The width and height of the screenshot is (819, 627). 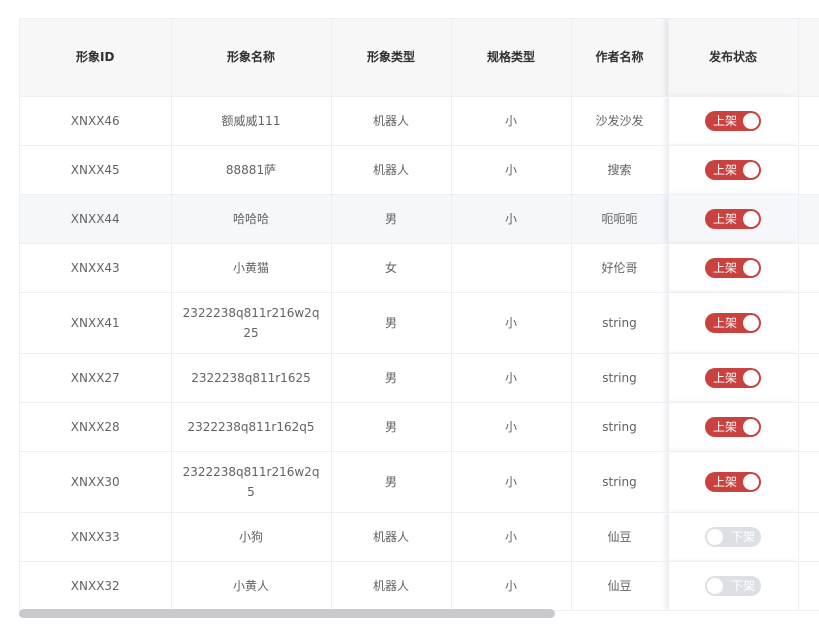 I want to click on cell-name: 2322238q811r216w2q25, so click(x=251, y=323).